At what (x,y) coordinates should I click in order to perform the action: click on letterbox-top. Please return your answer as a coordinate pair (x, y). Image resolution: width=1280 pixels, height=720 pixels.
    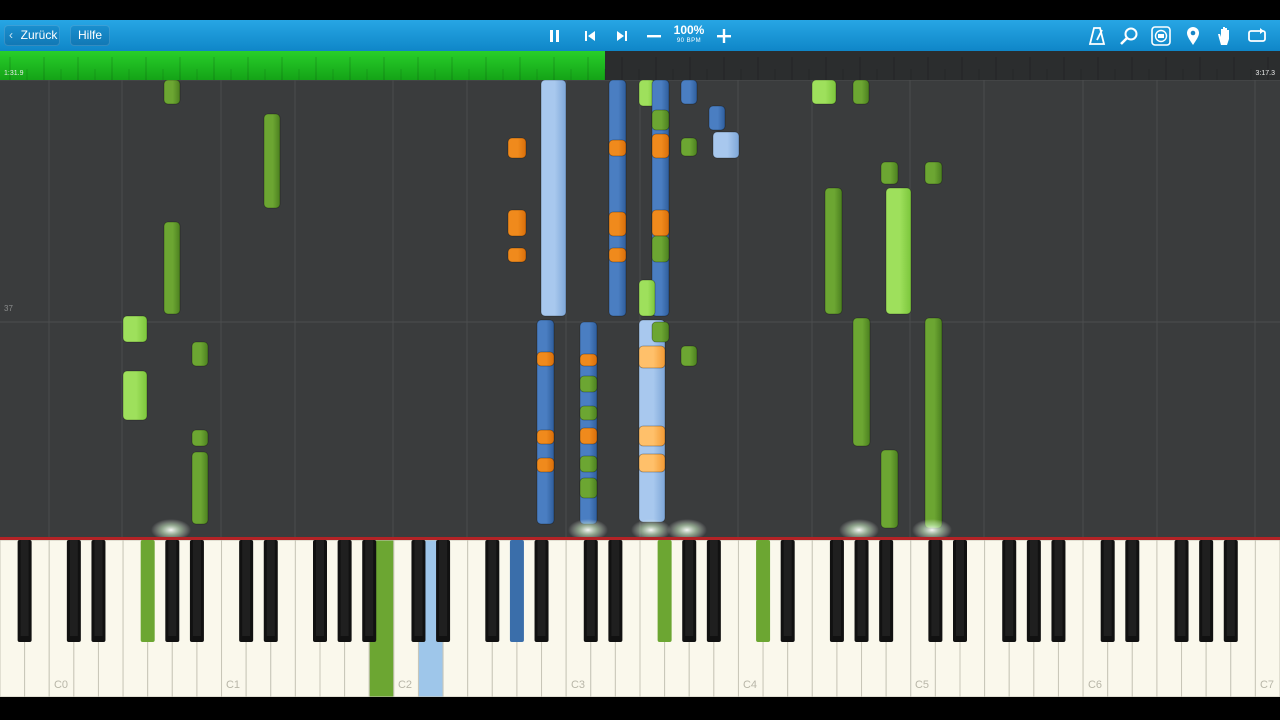
    Looking at the image, I should click on (640, 10).